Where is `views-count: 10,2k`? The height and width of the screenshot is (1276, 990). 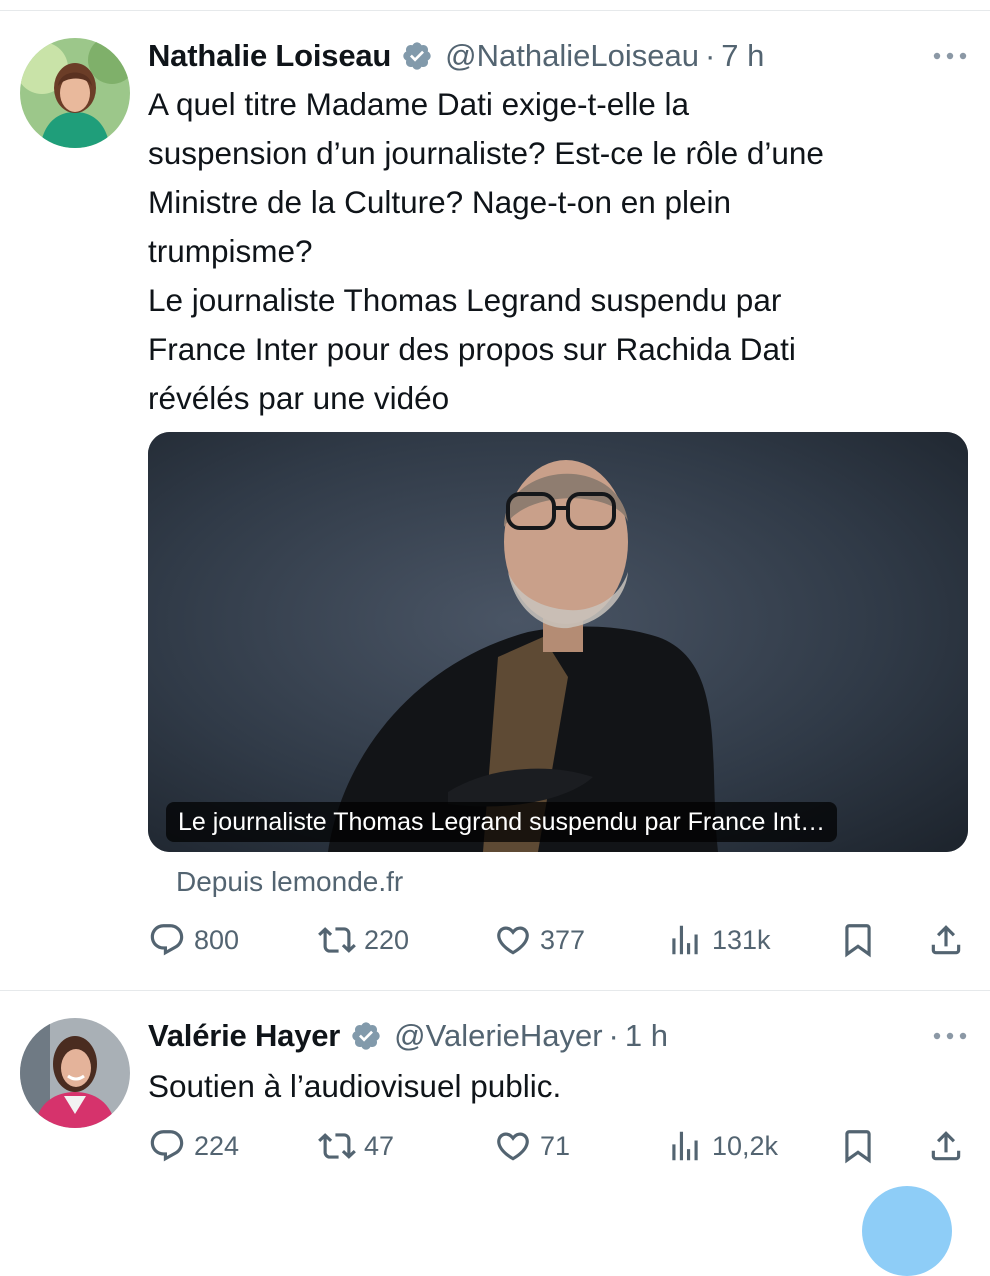
views-count: 10,2k is located at coordinates (745, 1145).